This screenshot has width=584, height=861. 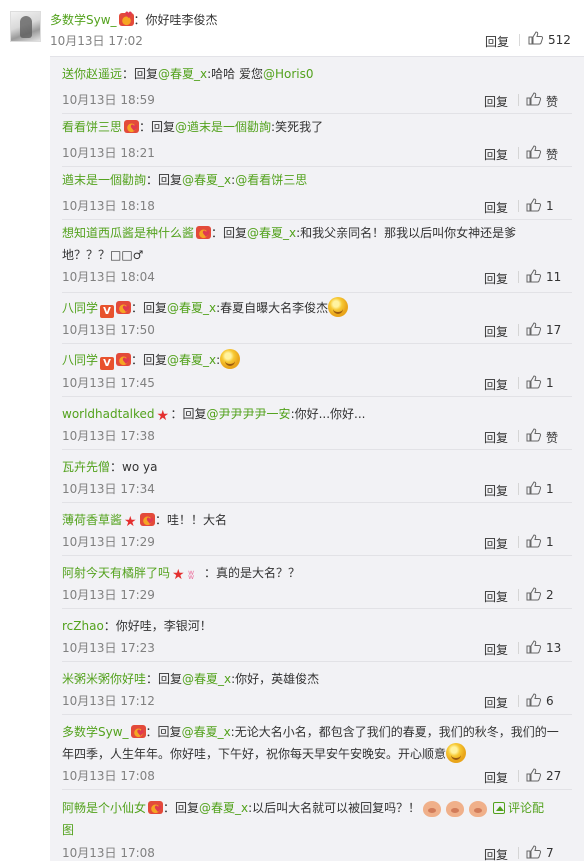 What do you see at coordinates (25, 26) in the screenshot?
I see `avatar` at bounding box center [25, 26].